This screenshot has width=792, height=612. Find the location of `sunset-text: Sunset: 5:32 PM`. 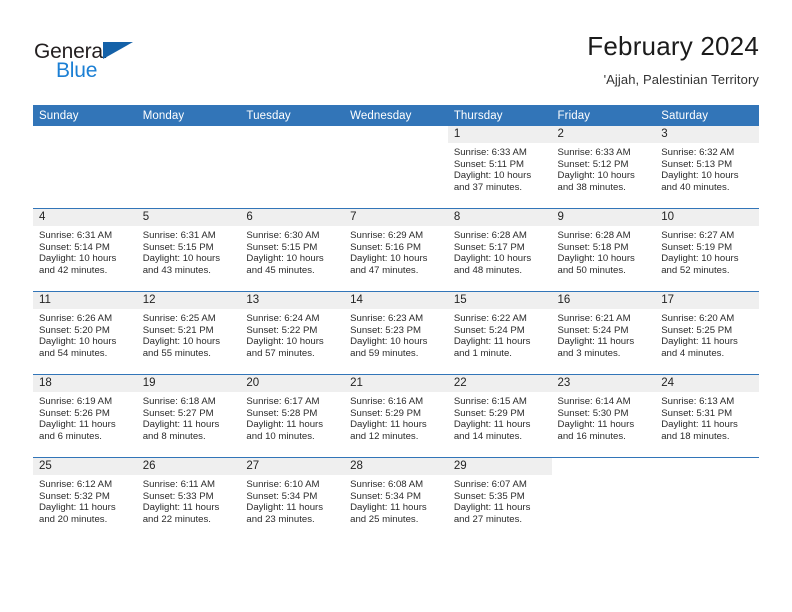

sunset-text: Sunset: 5:32 PM is located at coordinates (74, 496).